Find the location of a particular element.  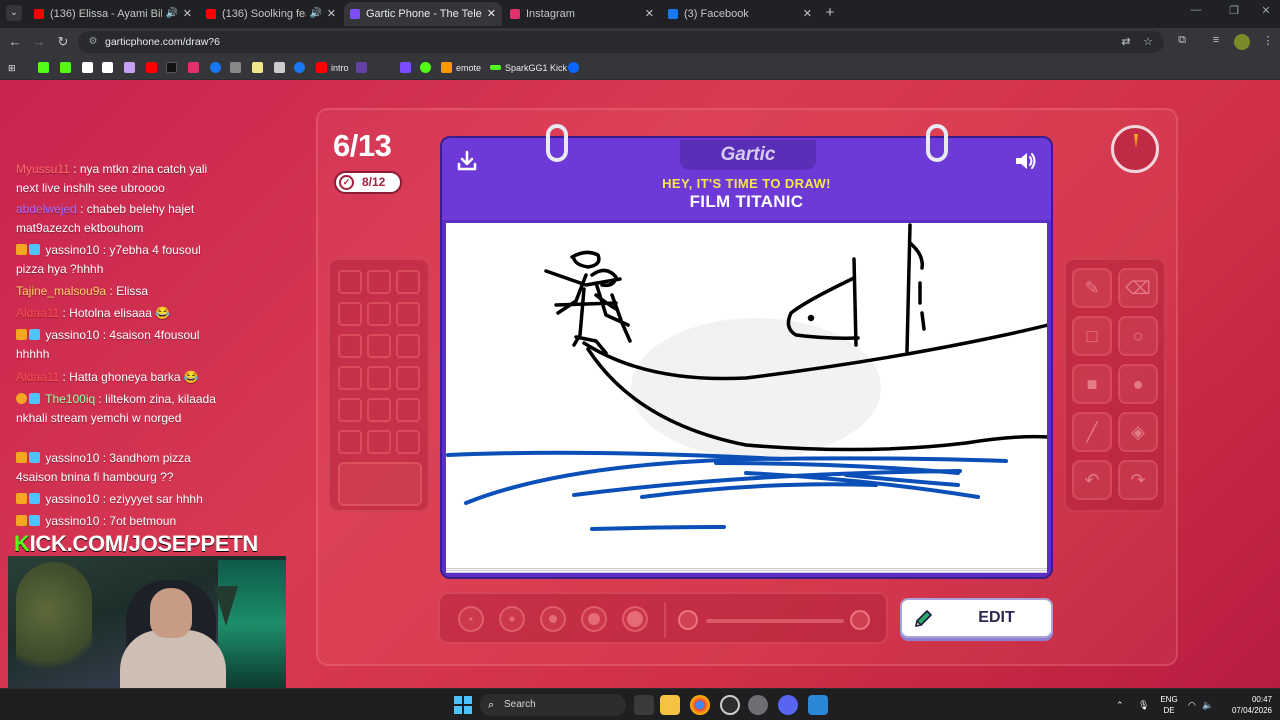

bookmark-star-icon: ☆ is located at coordinates (1148, 41).